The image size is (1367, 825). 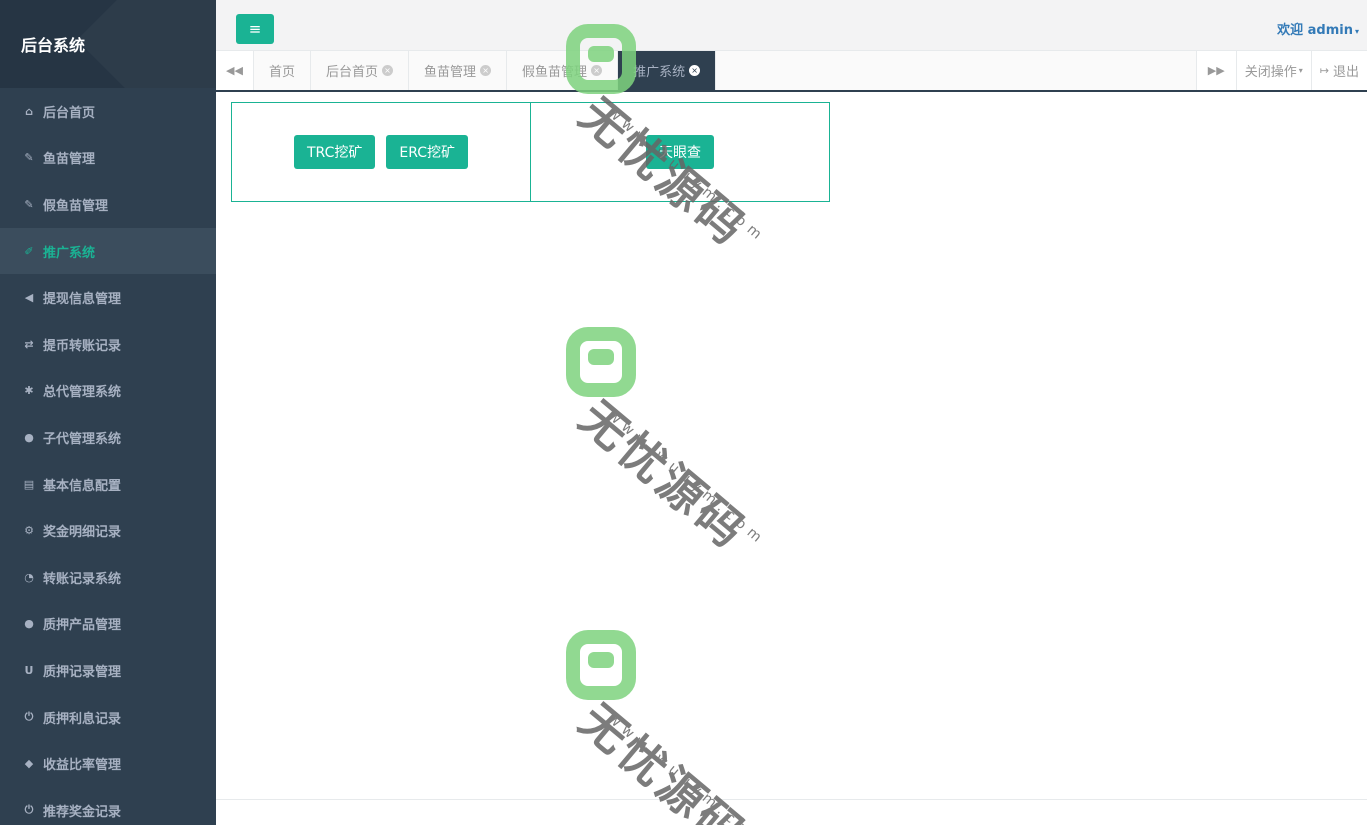 I want to click on lookup-panel: 天眼查, so click(x=680, y=152).